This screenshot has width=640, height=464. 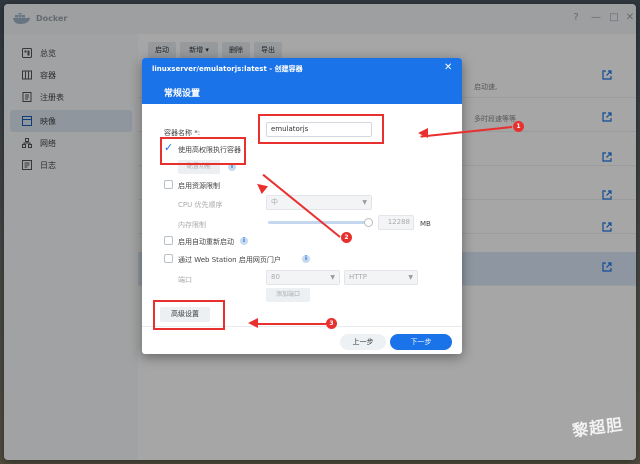 I want to click on cpu-priority-value: 中, so click(x=274, y=202).